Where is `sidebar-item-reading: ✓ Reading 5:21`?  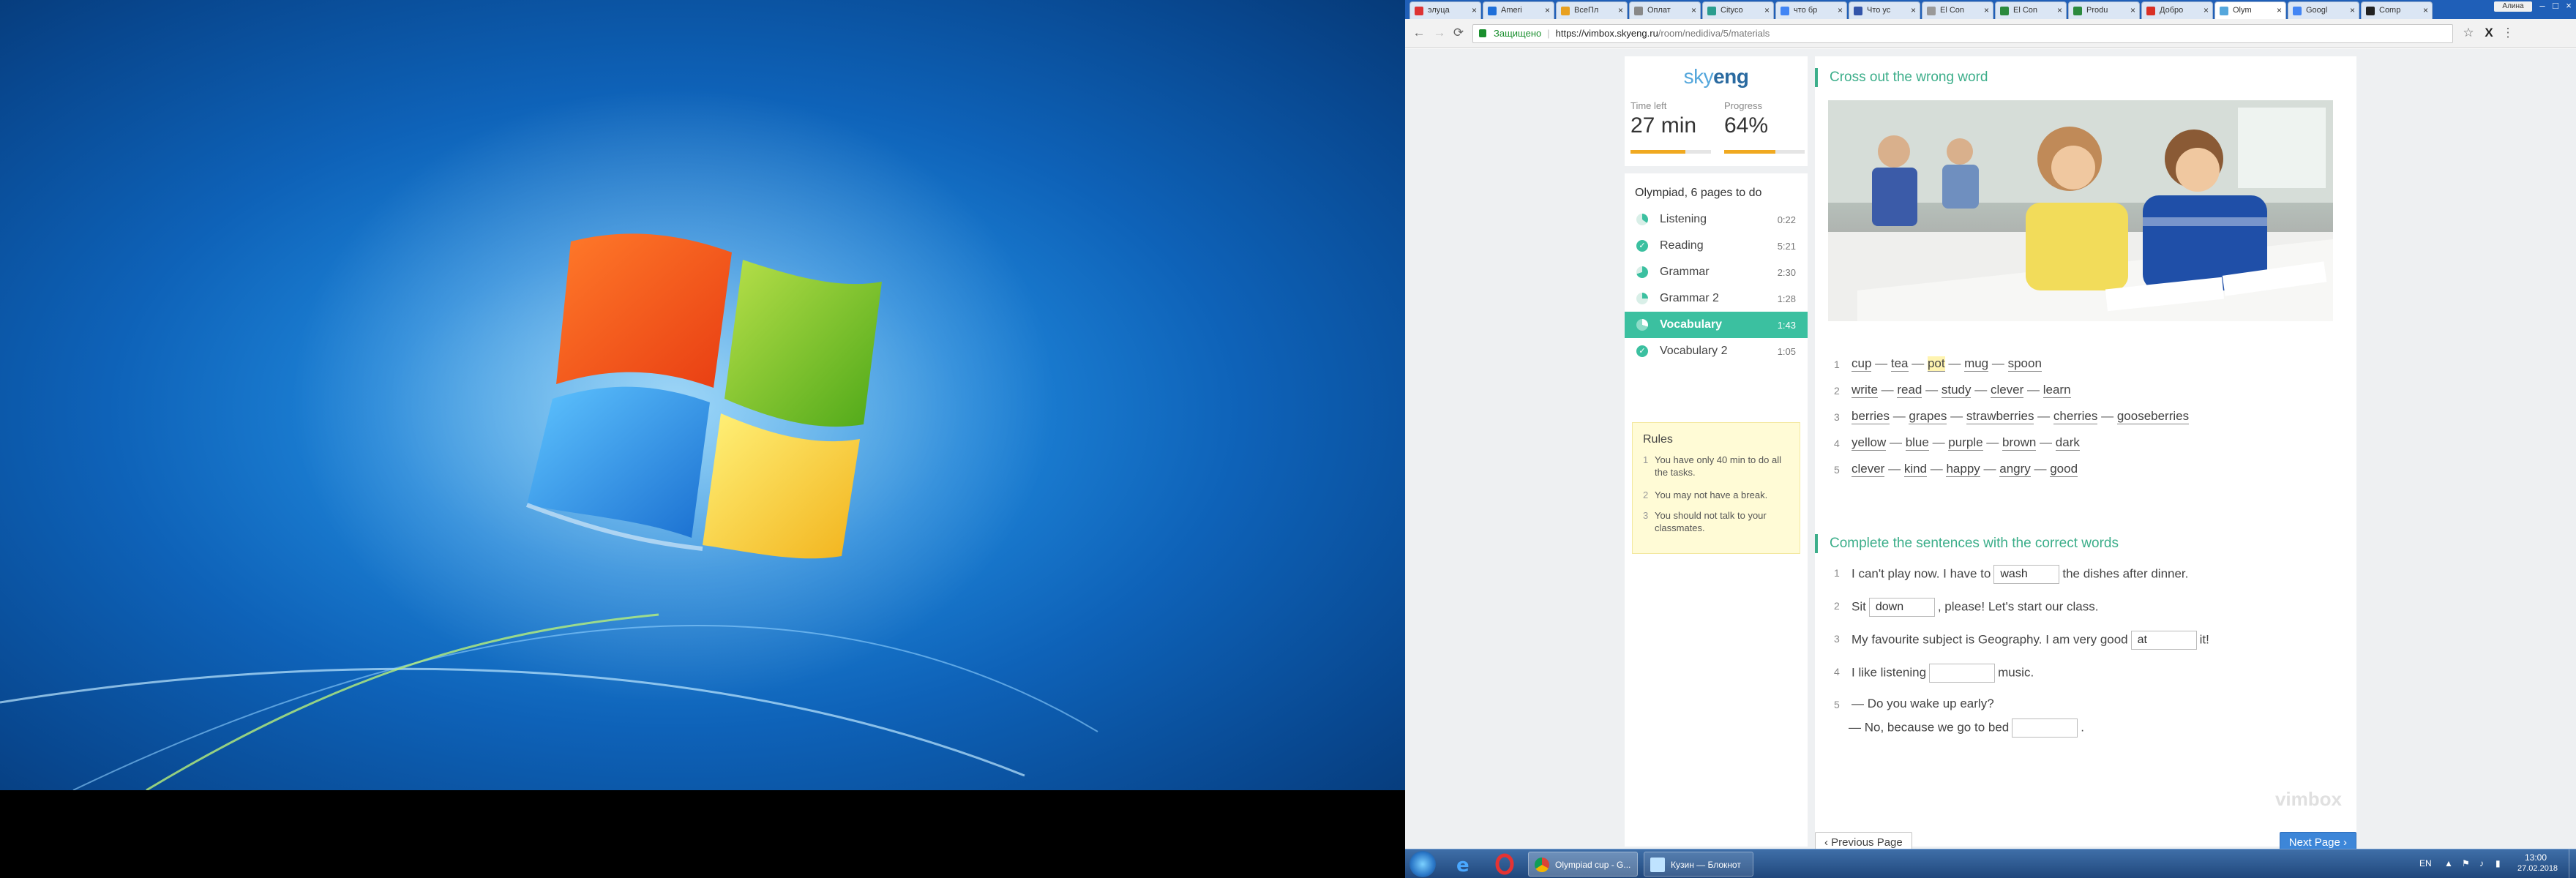 sidebar-item-reading: ✓ Reading 5:21 is located at coordinates (1716, 246).